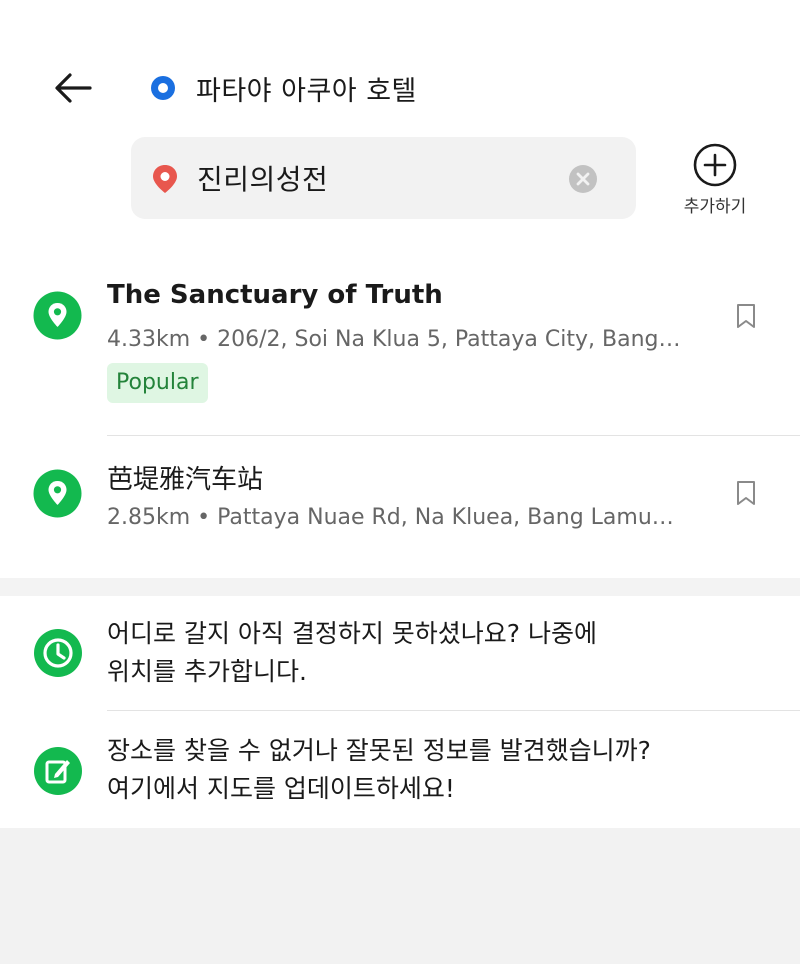  I want to click on edit-map-icon, so click(58, 771).